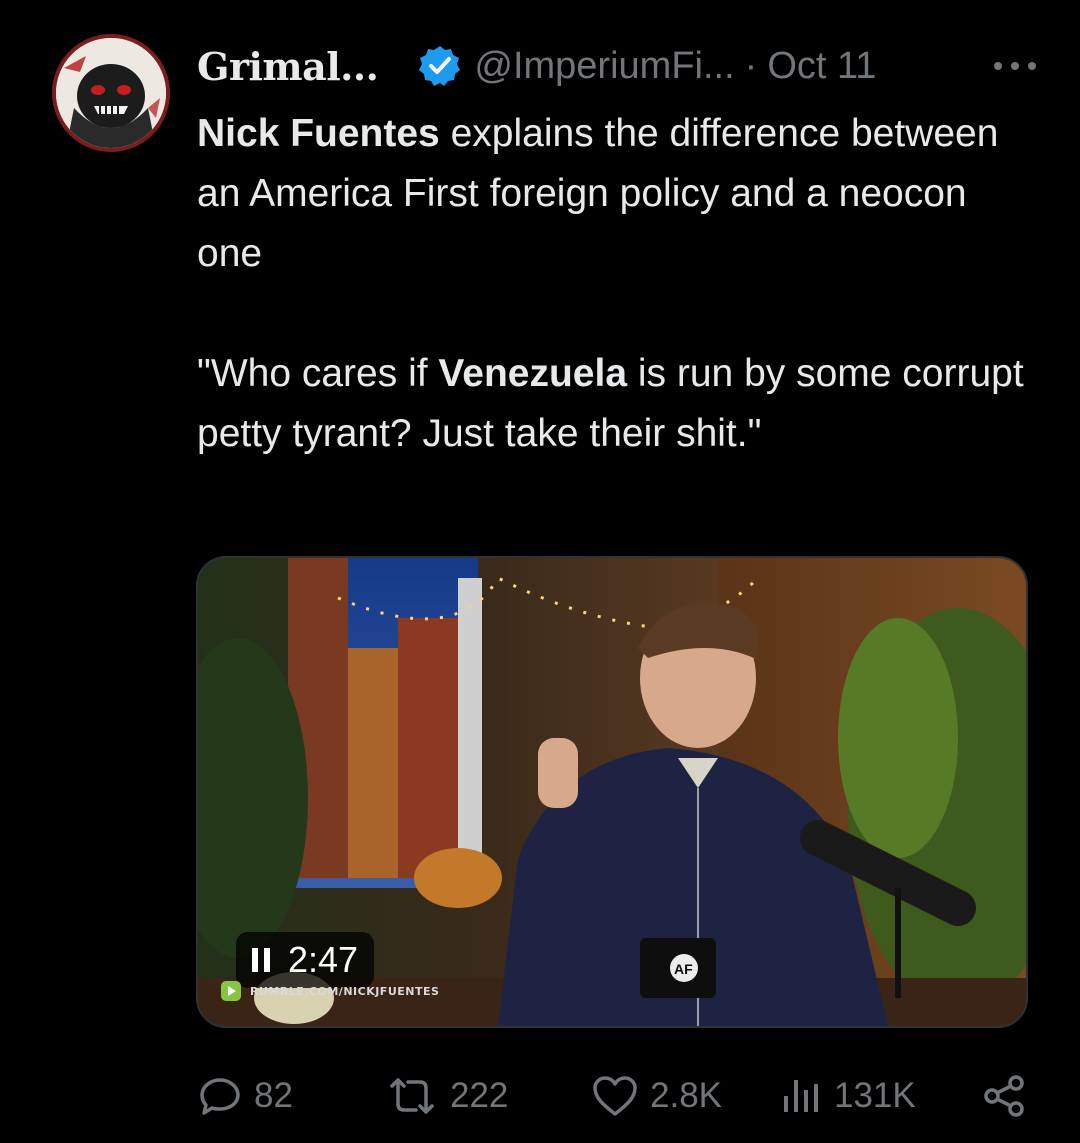 The image size is (1080, 1143). I want to click on share-button, so click(1004, 1096).